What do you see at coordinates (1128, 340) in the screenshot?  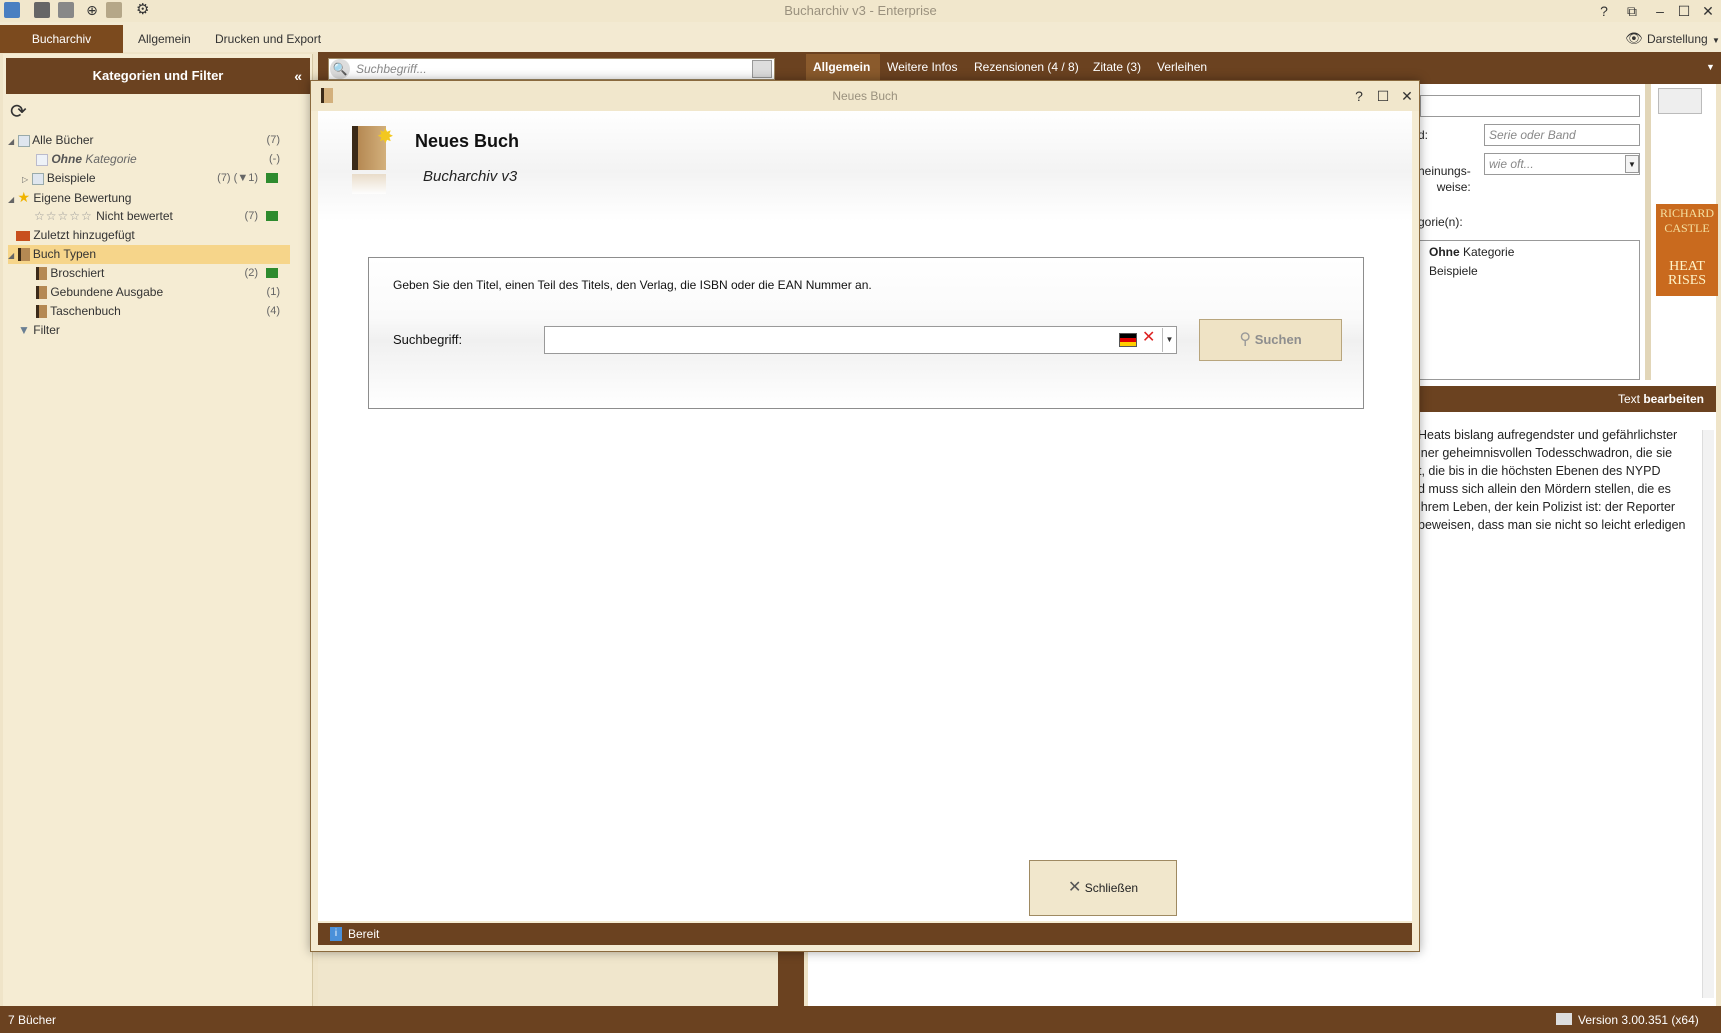 I see `german-flag-icon` at bounding box center [1128, 340].